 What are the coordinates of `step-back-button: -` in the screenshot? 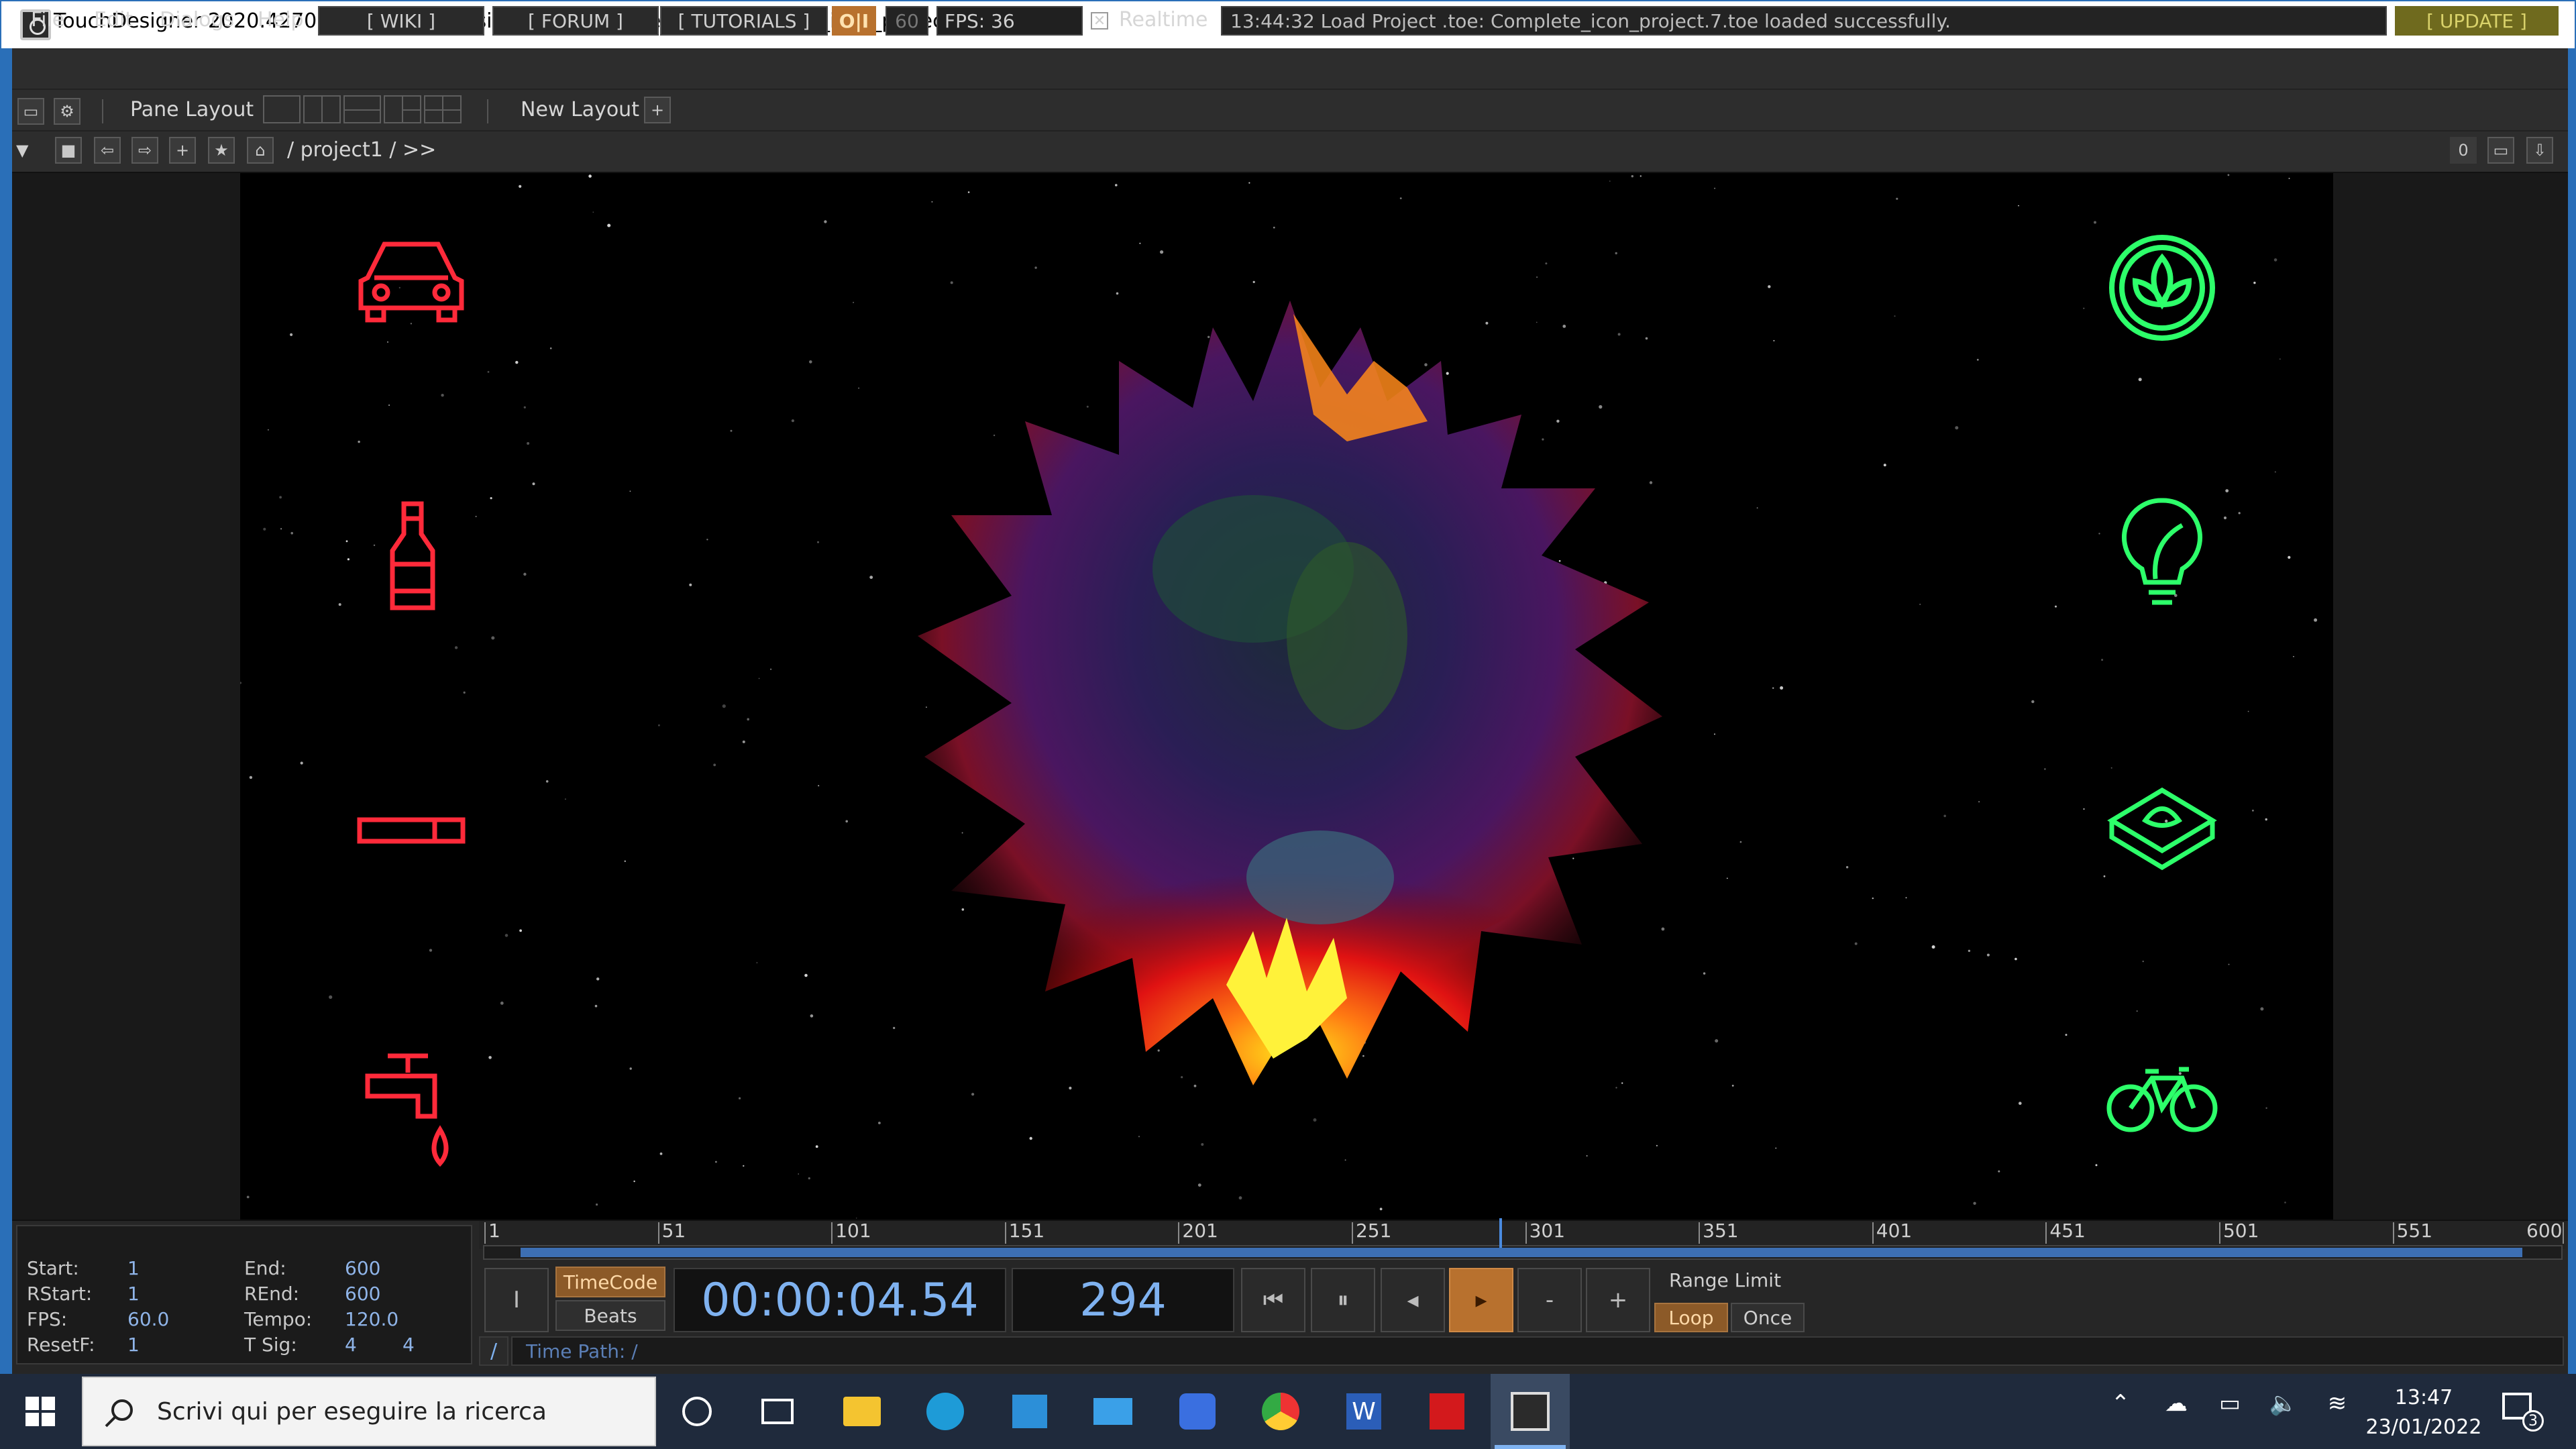 It's located at (1549, 1300).